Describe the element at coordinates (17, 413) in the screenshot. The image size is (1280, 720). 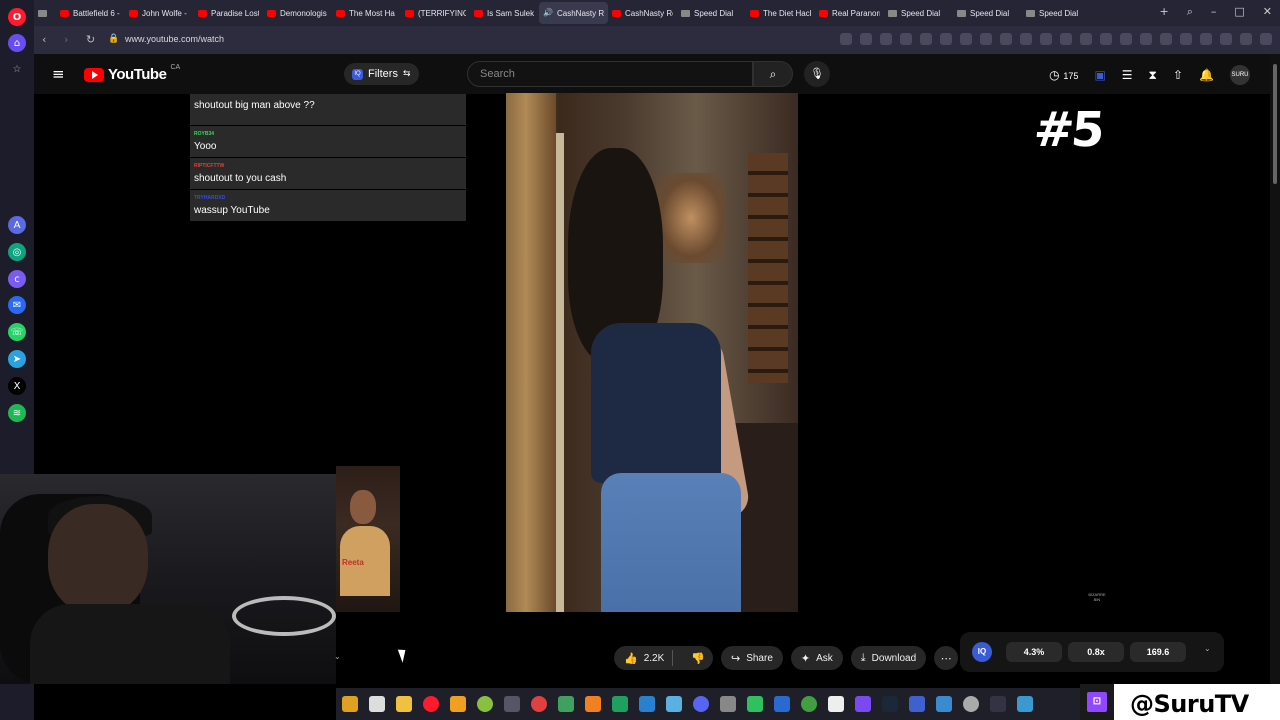
I see `spotify-icon: ≋` at that location.